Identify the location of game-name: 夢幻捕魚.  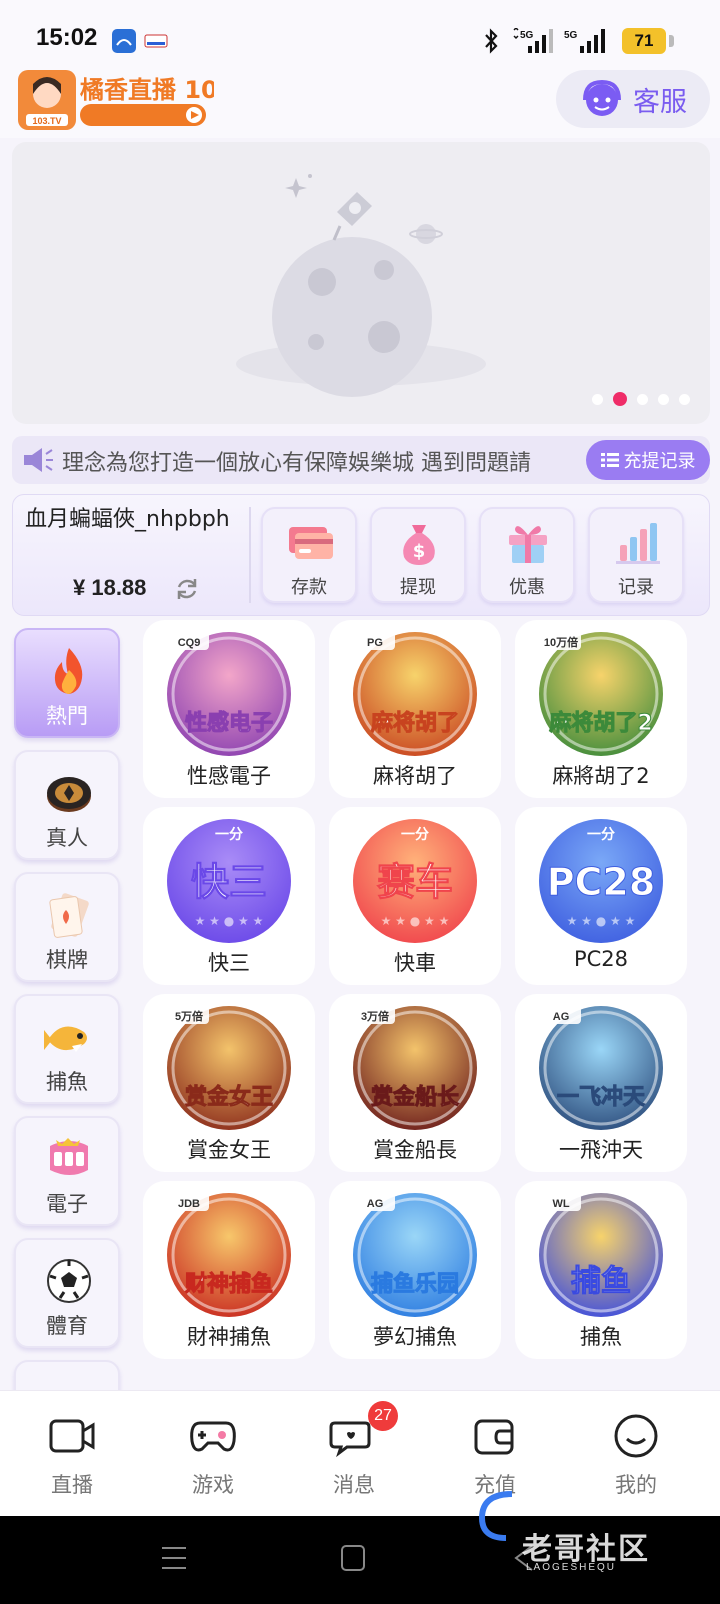
(415, 1337).